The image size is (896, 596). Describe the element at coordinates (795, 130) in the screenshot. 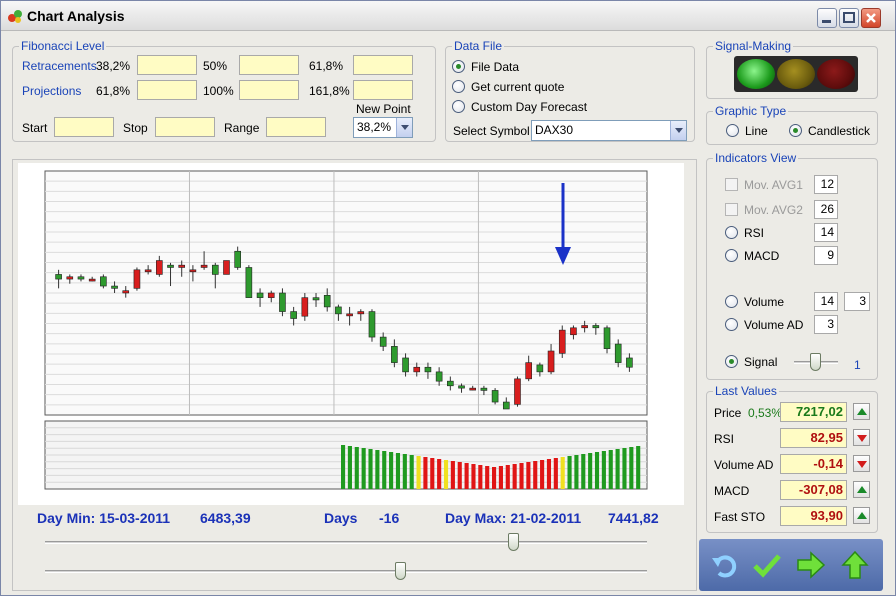

I see `candlestick-radio` at that location.